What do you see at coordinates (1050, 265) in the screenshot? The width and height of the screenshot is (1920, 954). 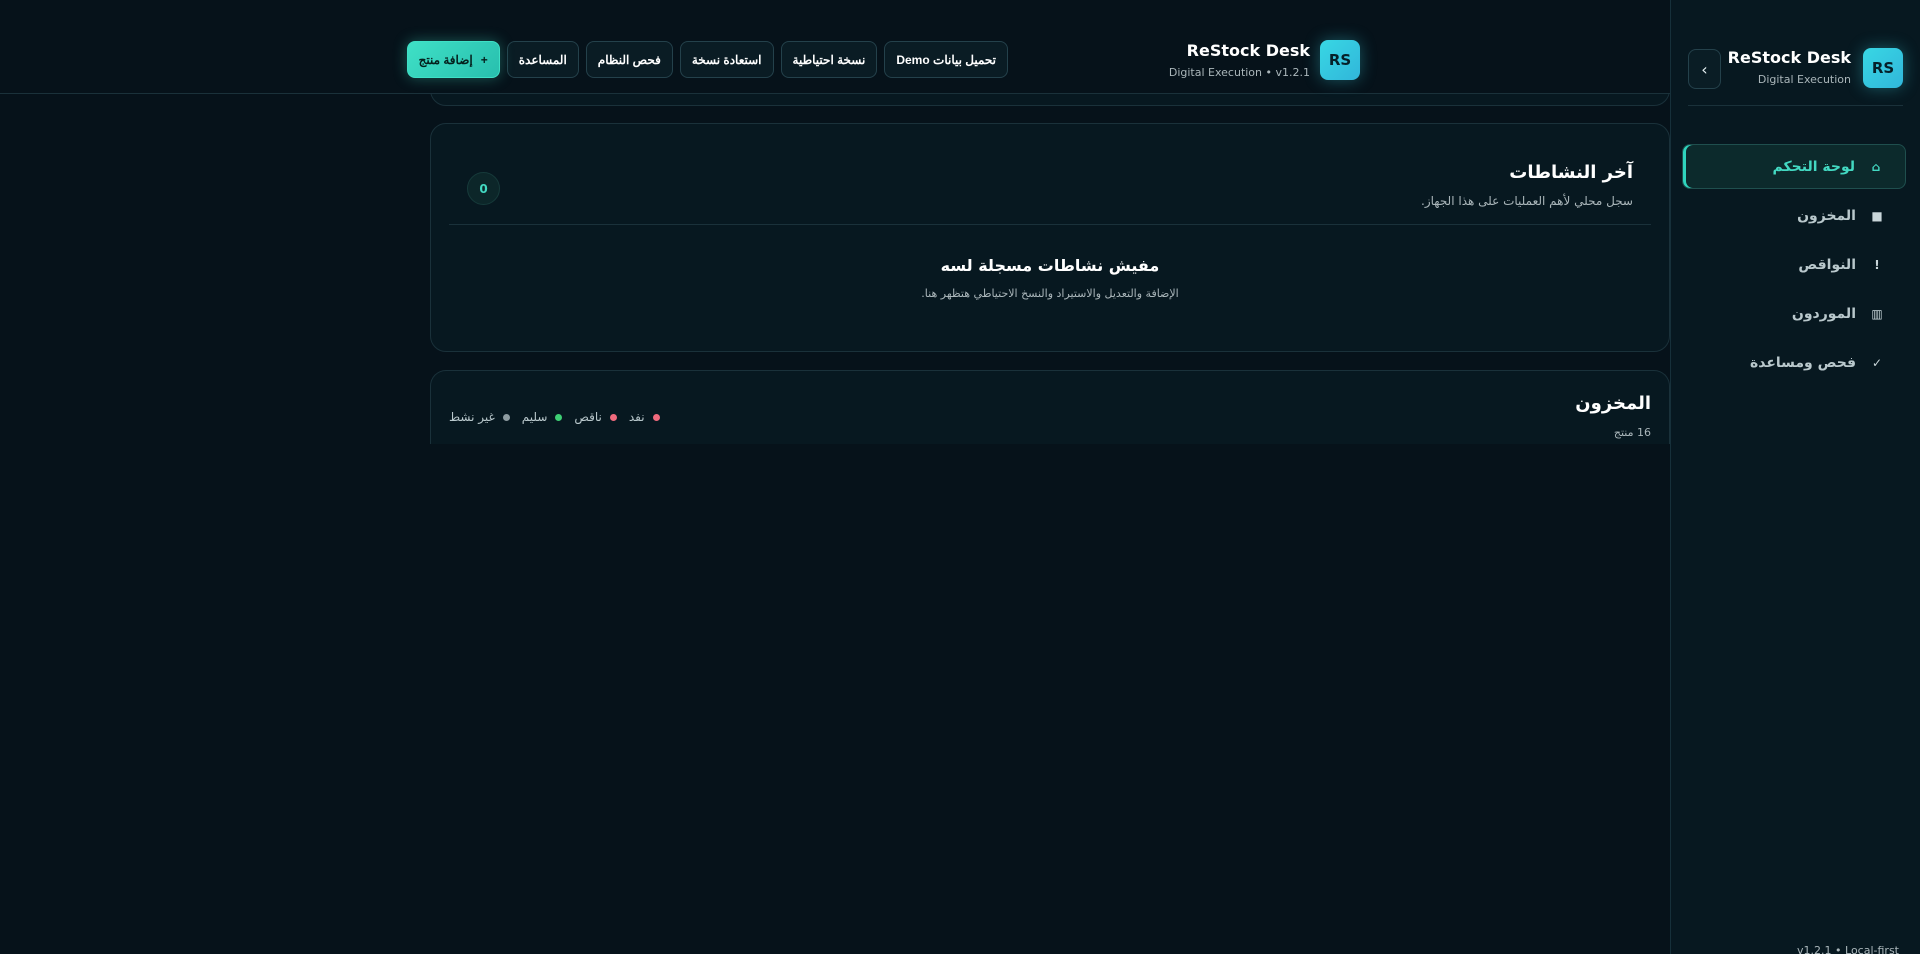 I see `activity-empty-title: مفيش نشاطات مسجلة لسه` at bounding box center [1050, 265].